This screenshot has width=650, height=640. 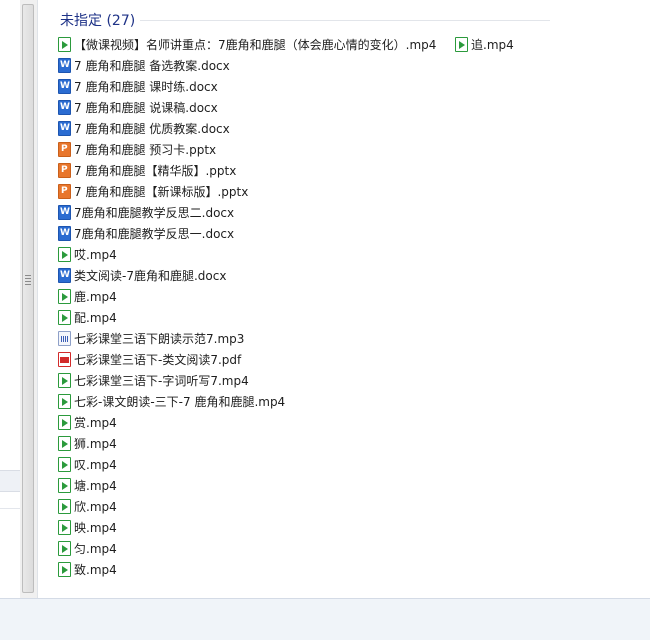 I want to click on file-name: 映.mp4, so click(x=95, y=528).